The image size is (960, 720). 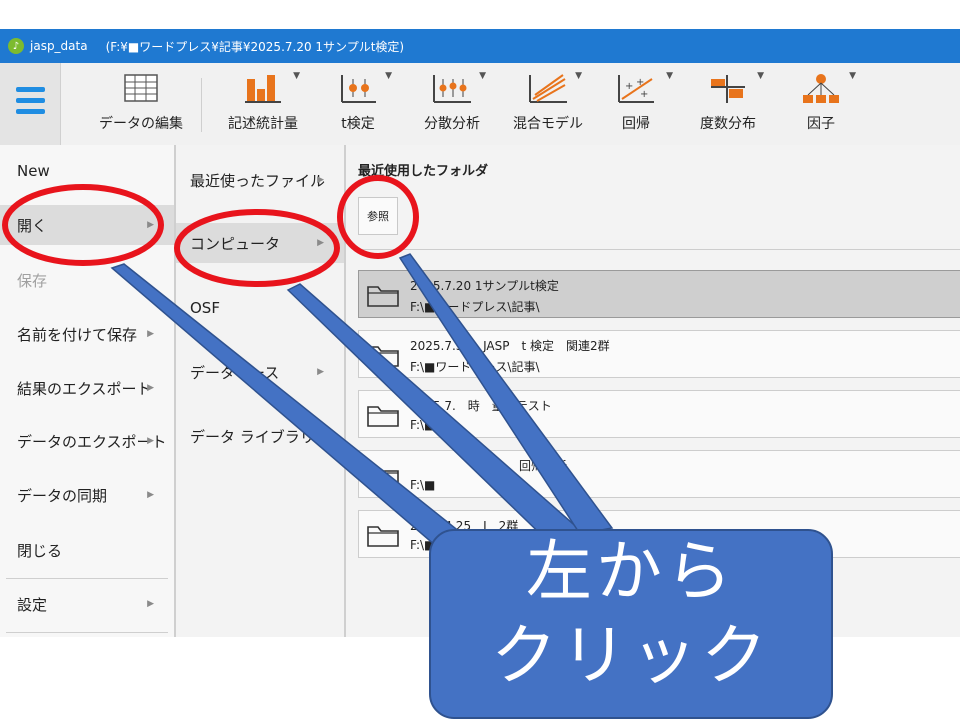 I want to click on callout-arrow, so click(x=434, y=416).